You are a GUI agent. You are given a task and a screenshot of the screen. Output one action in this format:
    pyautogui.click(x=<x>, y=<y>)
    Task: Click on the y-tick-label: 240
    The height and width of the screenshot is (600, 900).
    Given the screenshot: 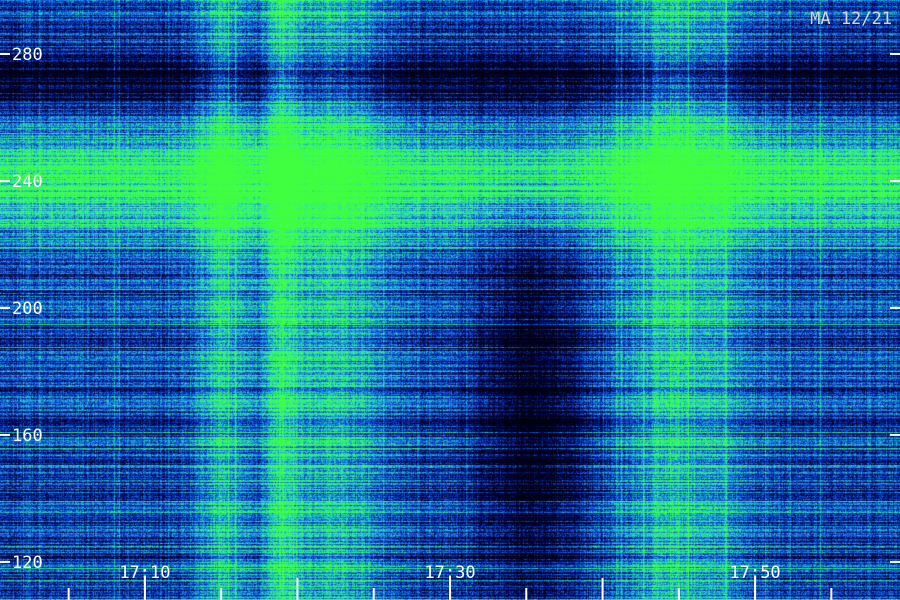 What is the action you would take?
    pyautogui.click(x=27, y=182)
    